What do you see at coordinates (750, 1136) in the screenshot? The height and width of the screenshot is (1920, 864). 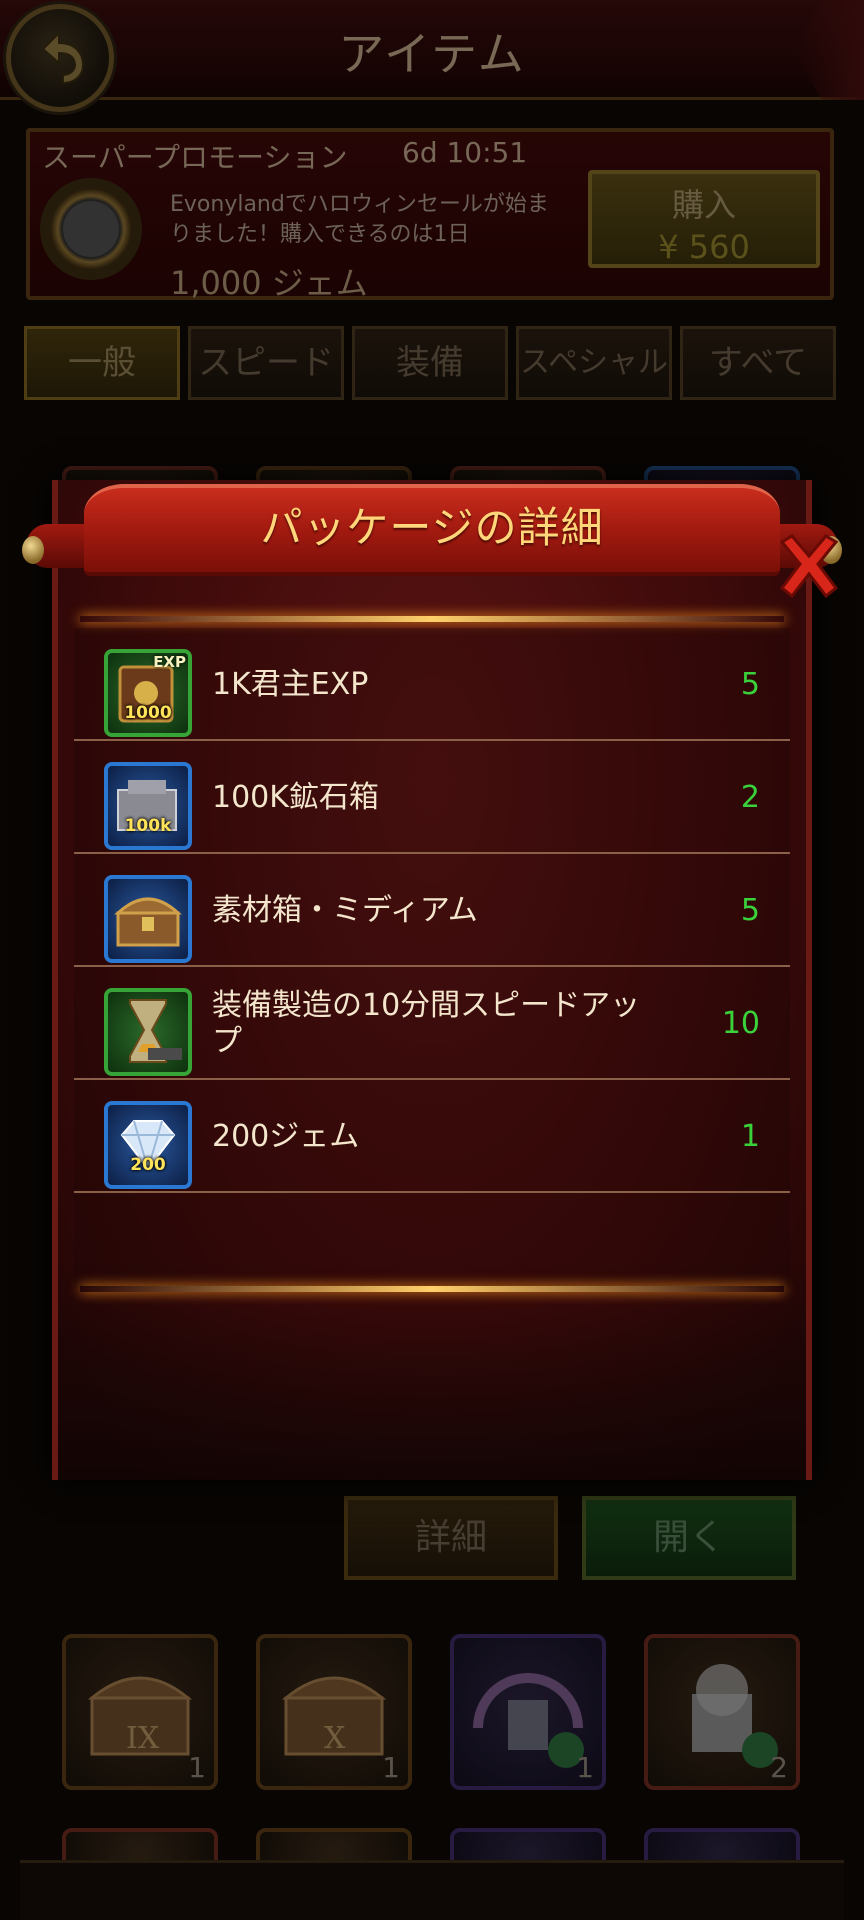 I see `item-quantity: 1` at bounding box center [750, 1136].